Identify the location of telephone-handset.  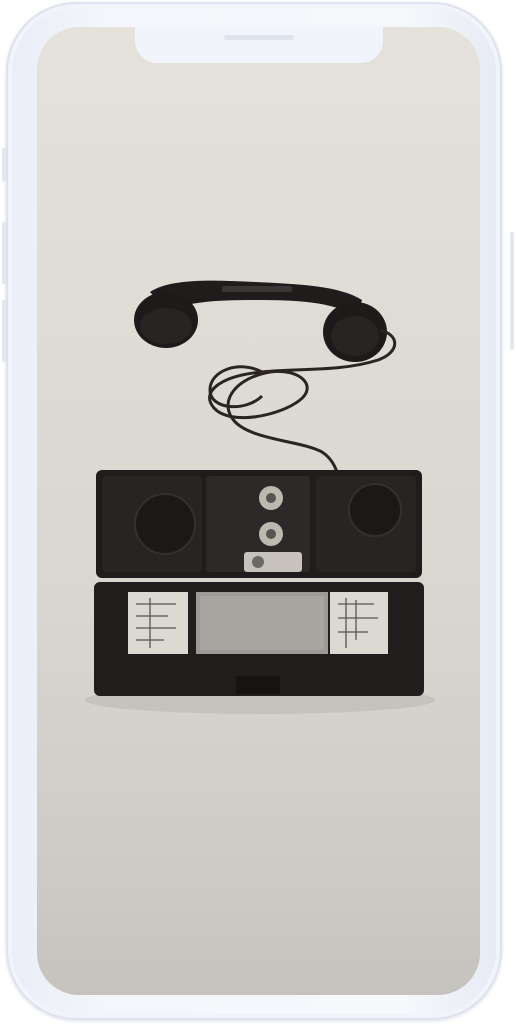
(260, 321).